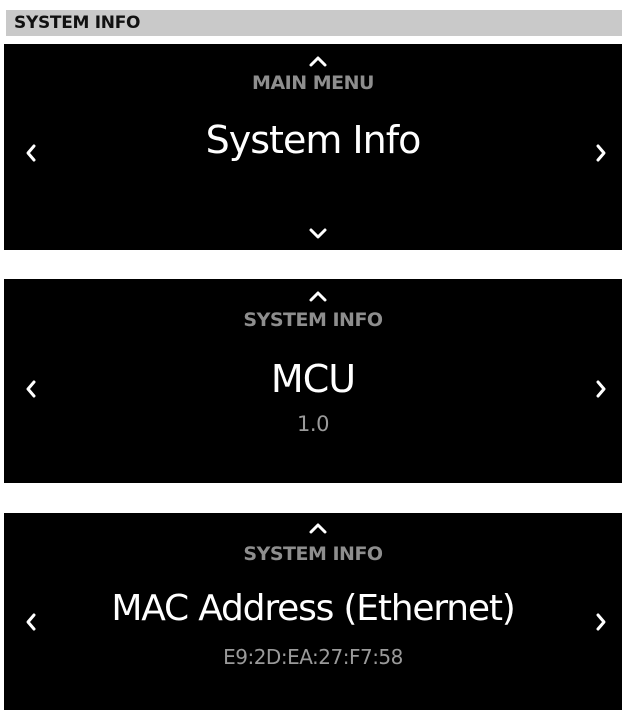 This screenshot has height=710, width=623. Describe the element at coordinates (313, 83) in the screenshot. I see `menu-label: MAIN MENU` at that location.